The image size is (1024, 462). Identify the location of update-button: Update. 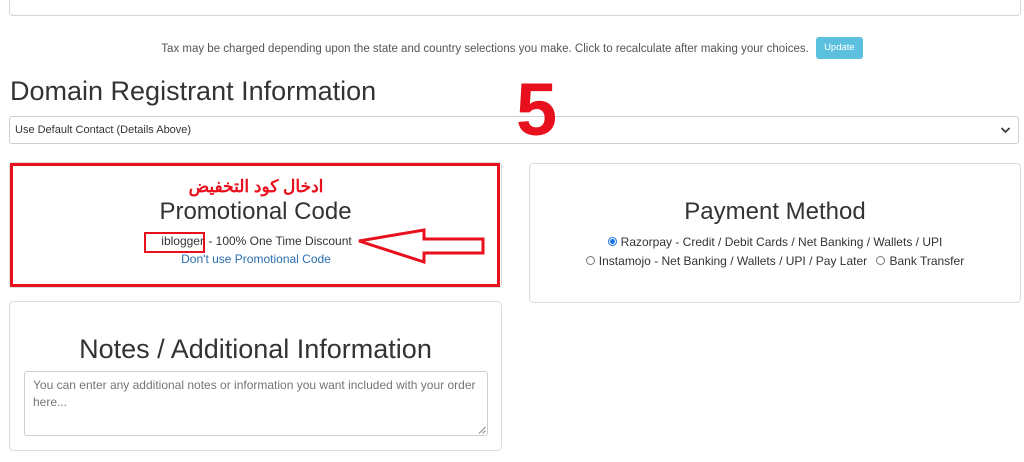
(839, 48).